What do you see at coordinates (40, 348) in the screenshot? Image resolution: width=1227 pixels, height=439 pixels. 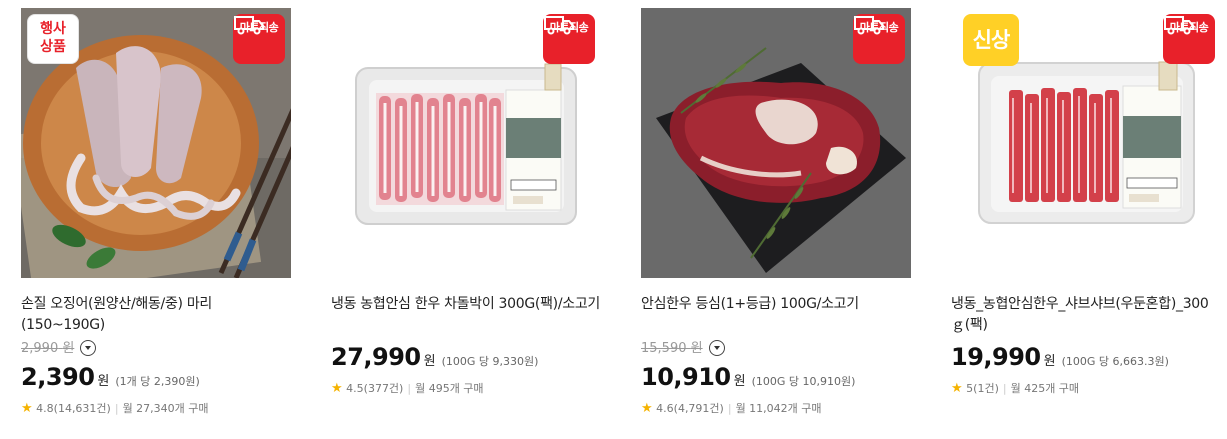 I see `original-price-value: 2,990` at bounding box center [40, 348].